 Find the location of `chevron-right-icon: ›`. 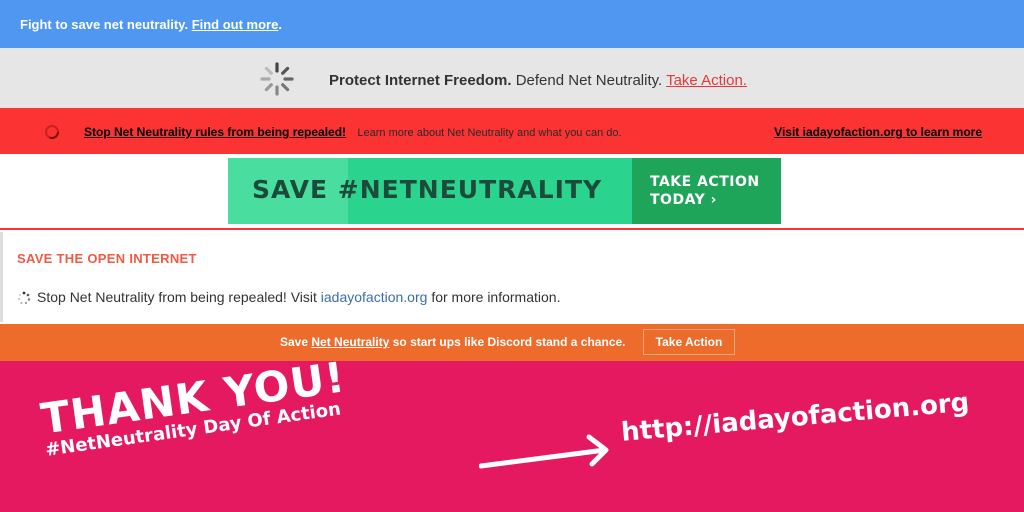

chevron-right-icon: › is located at coordinates (713, 200).